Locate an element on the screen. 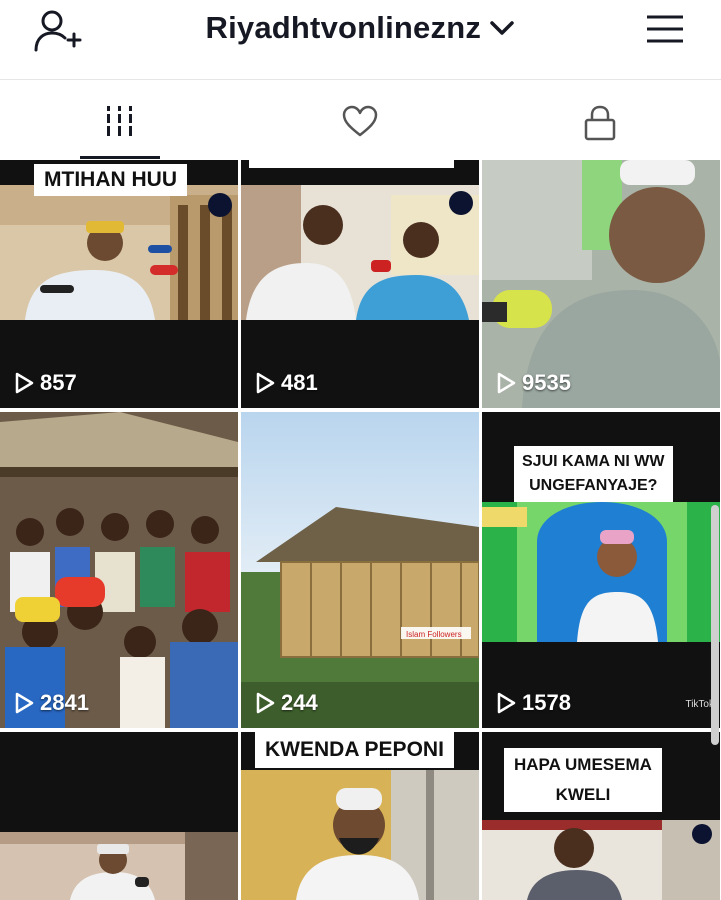 The image size is (721, 900). video-tile: SJUI KAMA NI WW UNGEFANYAJE? TikTok 1578 is located at coordinates (601, 570).